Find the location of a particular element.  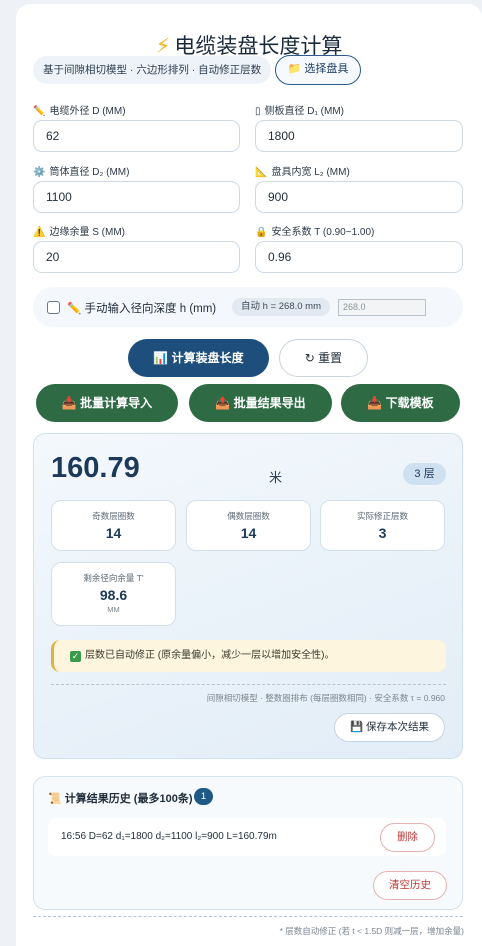

safety-factor-input: 0.96 is located at coordinates (359, 257).